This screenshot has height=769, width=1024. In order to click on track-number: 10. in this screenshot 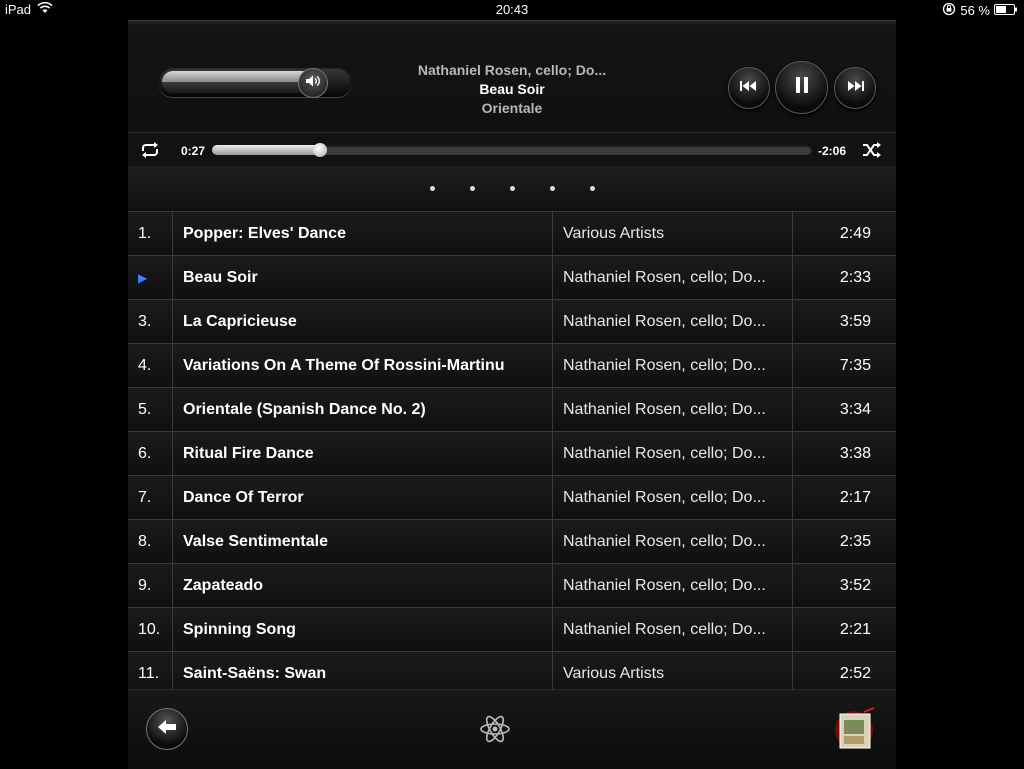, I will do `click(150, 629)`.